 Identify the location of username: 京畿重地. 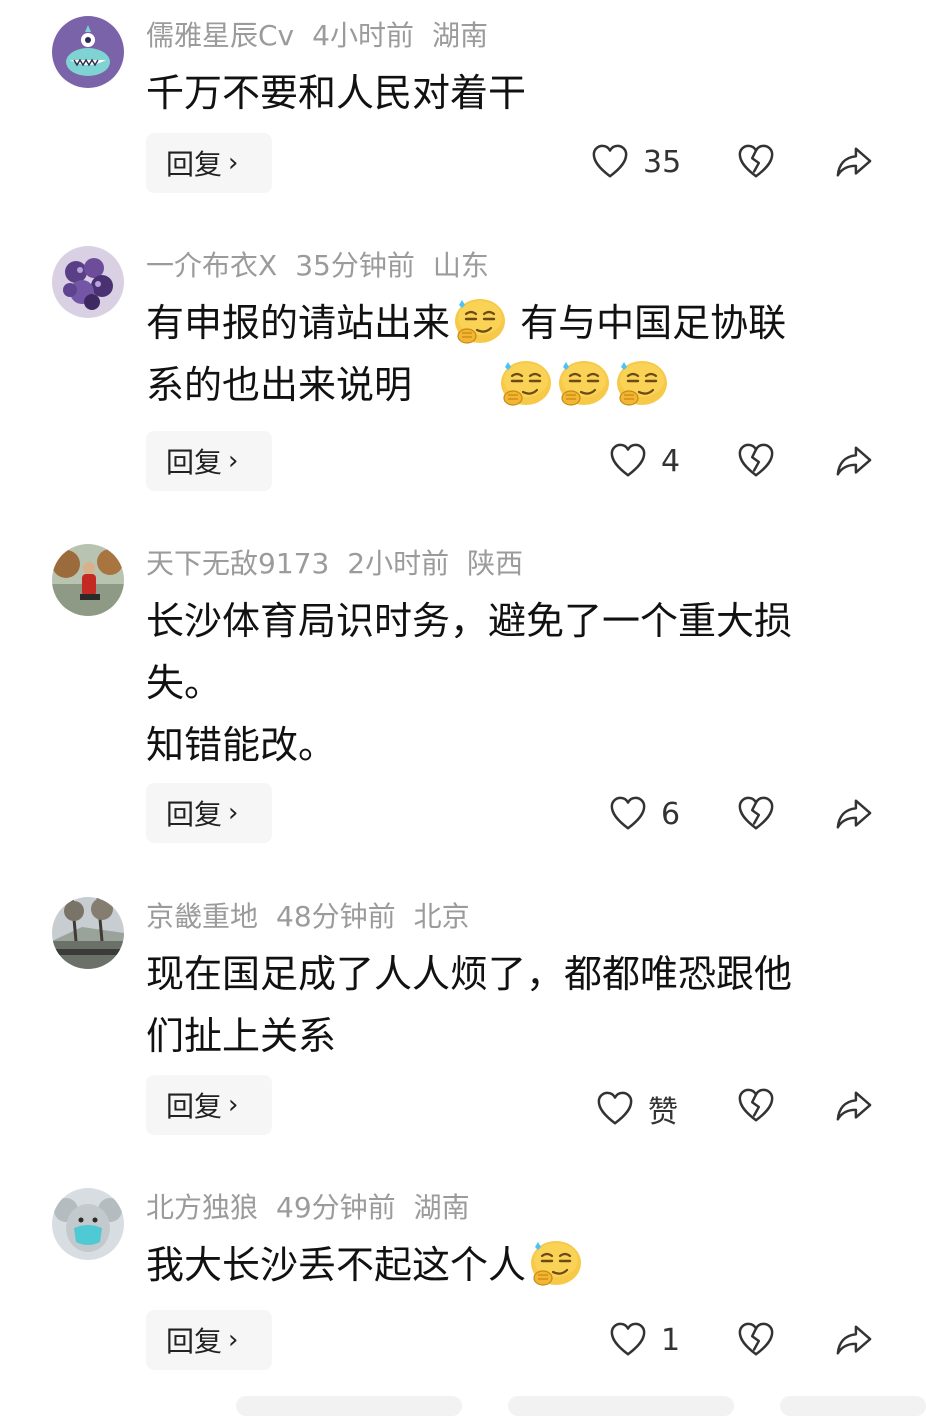
(202, 916).